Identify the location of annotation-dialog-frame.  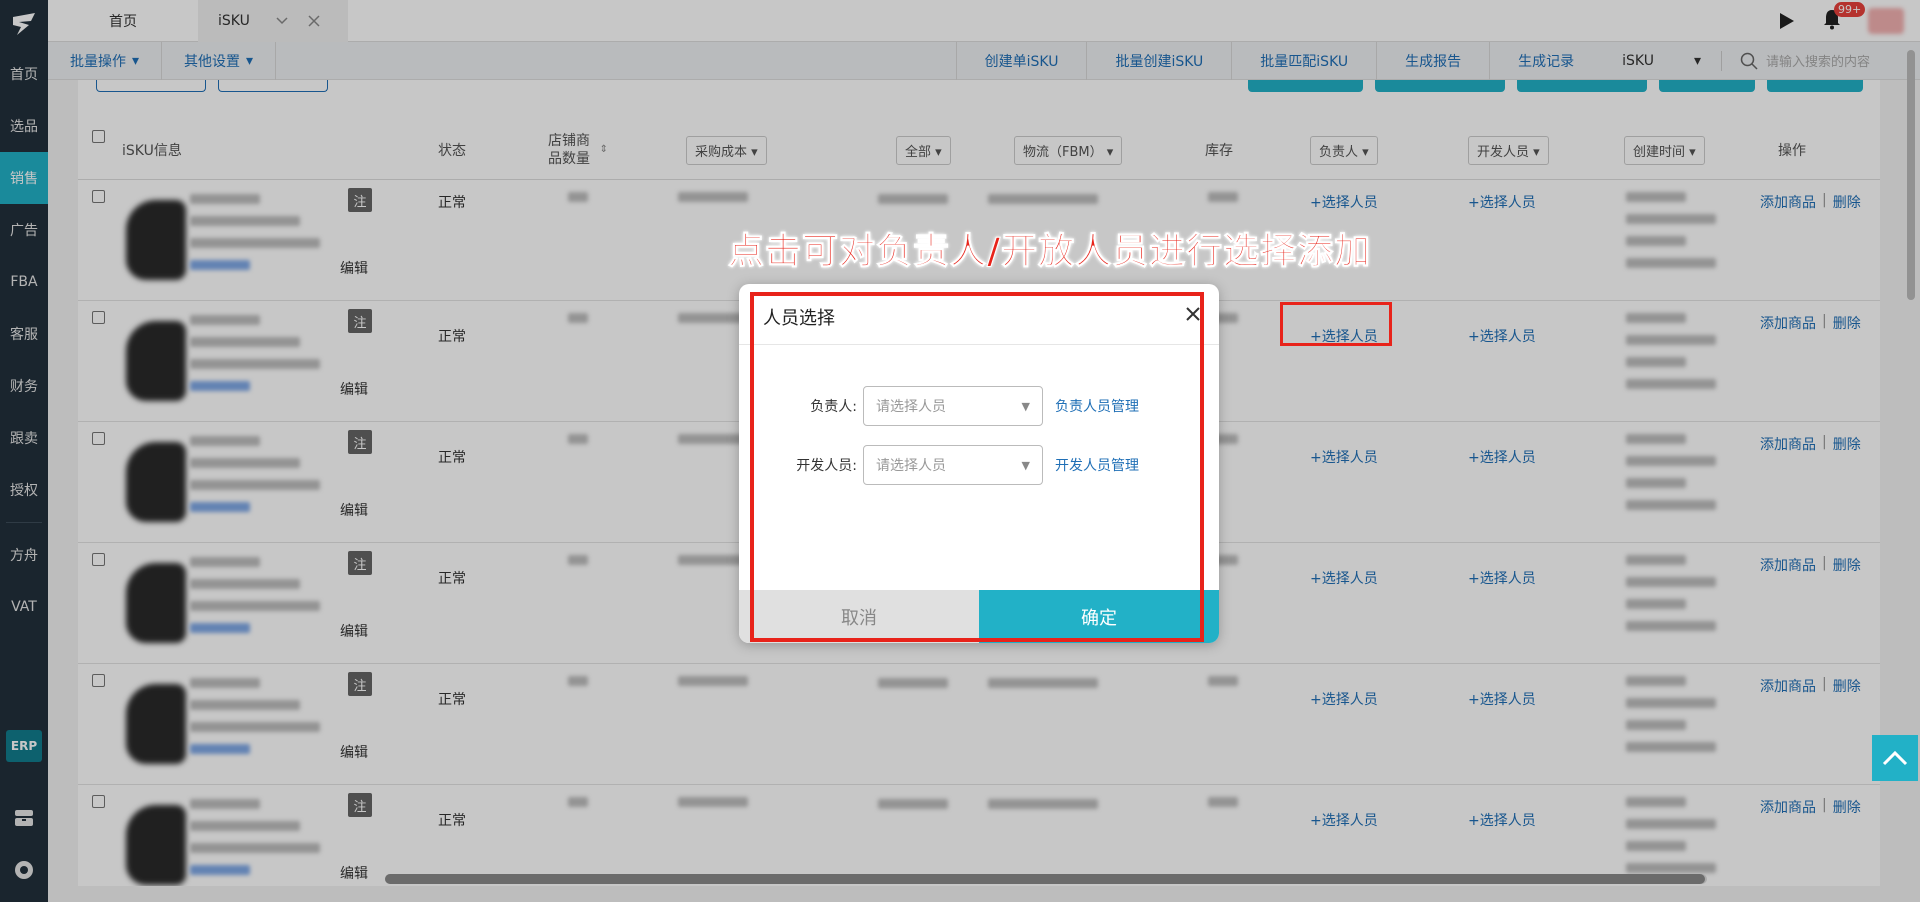
(977, 467).